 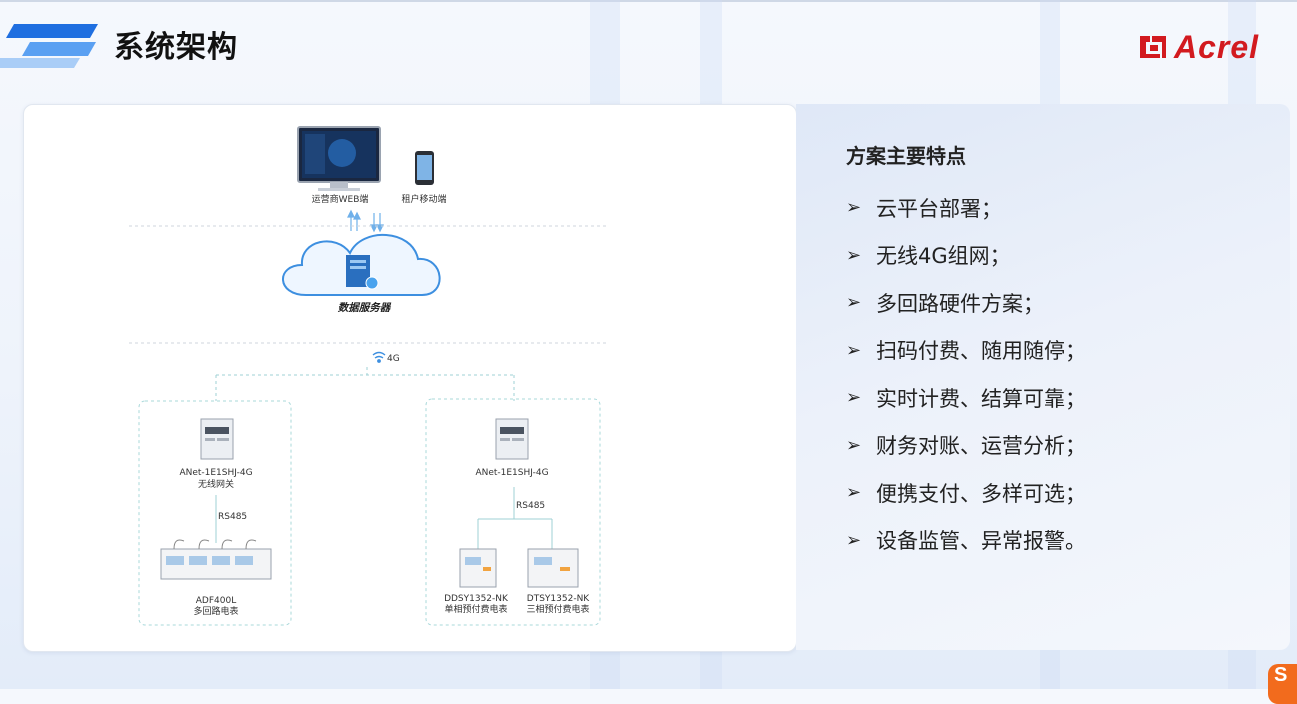 What do you see at coordinates (424, 200) in the screenshot?
I see `mobile-client-label: 租户移动端` at bounding box center [424, 200].